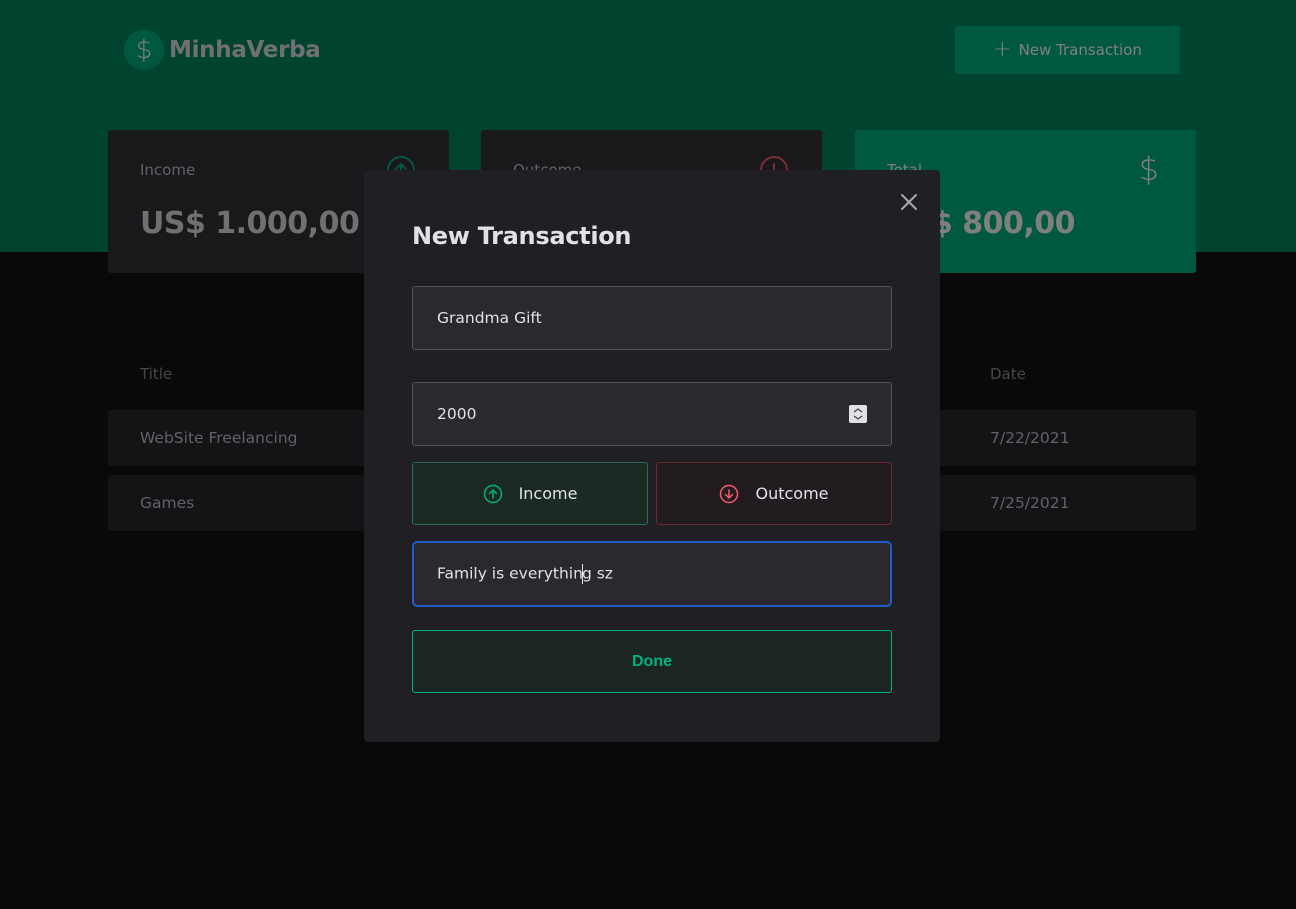  I want to click on arrow-circle-up-icon, so click(493, 494).